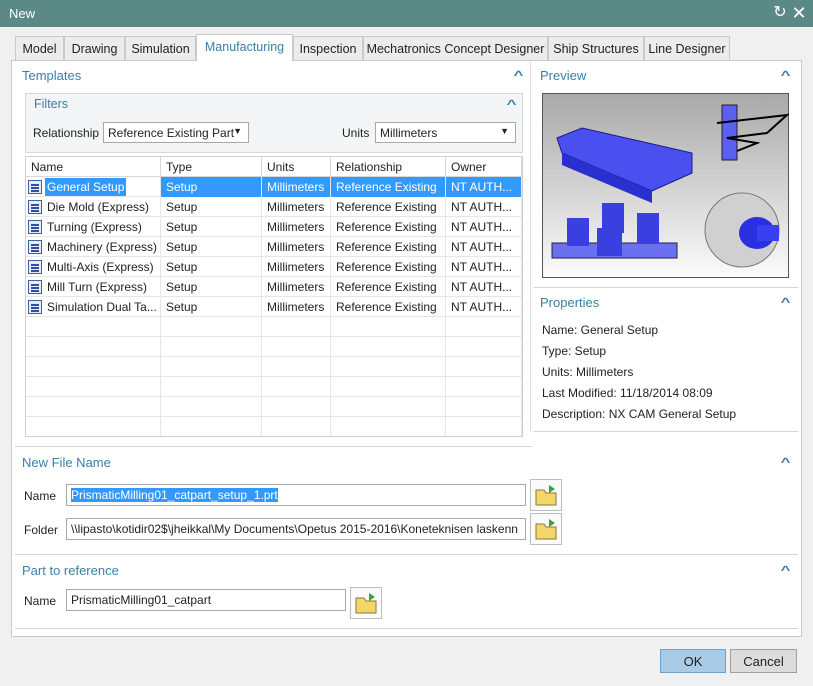 This screenshot has width=813, height=686. I want to click on templates-title: Templates, so click(52, 75).